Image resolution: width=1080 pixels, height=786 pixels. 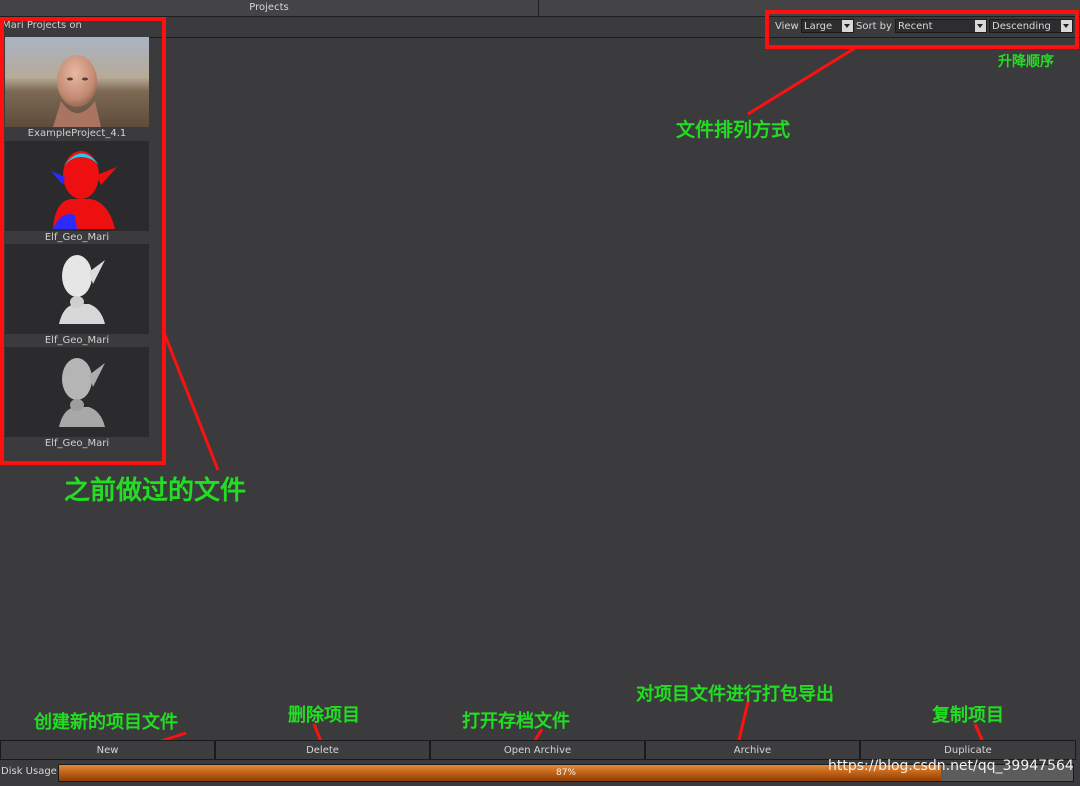 What do you see at coordinates (735, 694) in the screenshot?
I see `annotation-archive: 对项目文件进行打包导出` at bounding box center [735, 694].